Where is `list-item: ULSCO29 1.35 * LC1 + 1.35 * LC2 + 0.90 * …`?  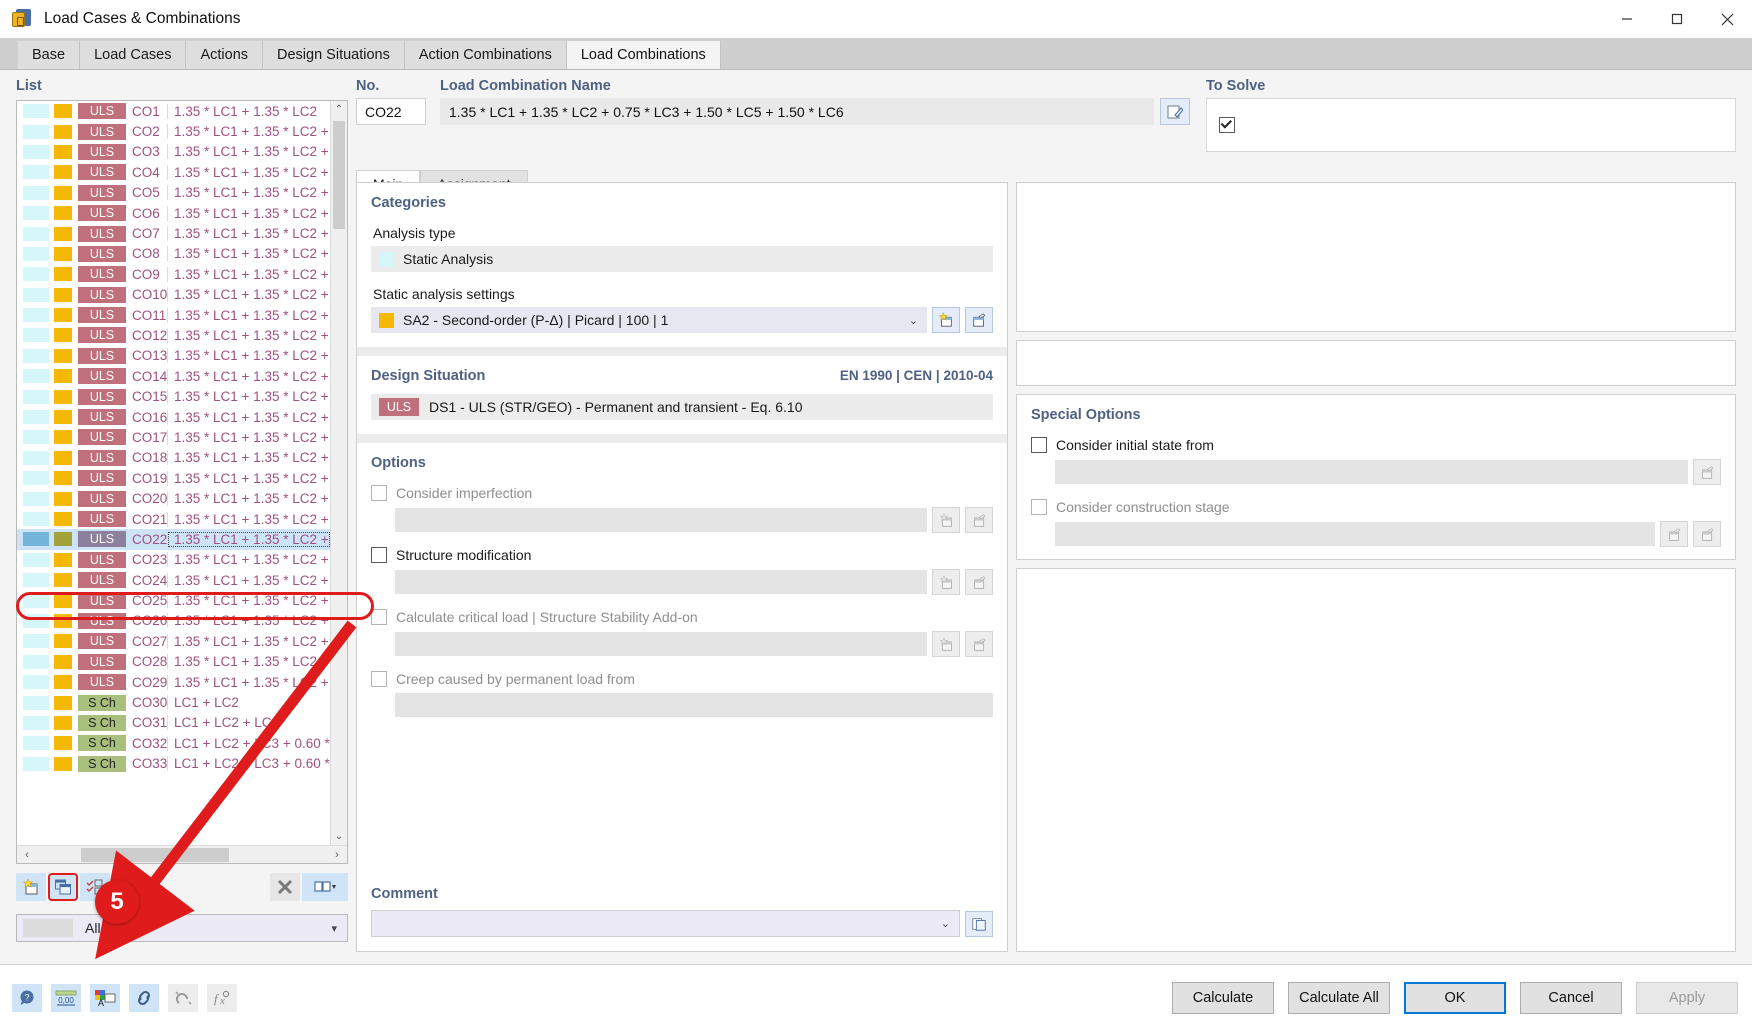
list-item: ULSCO29 1.35 * LC1 + 1.35 * LC2 + 0.90 * … is located at coordinates (173, 682).